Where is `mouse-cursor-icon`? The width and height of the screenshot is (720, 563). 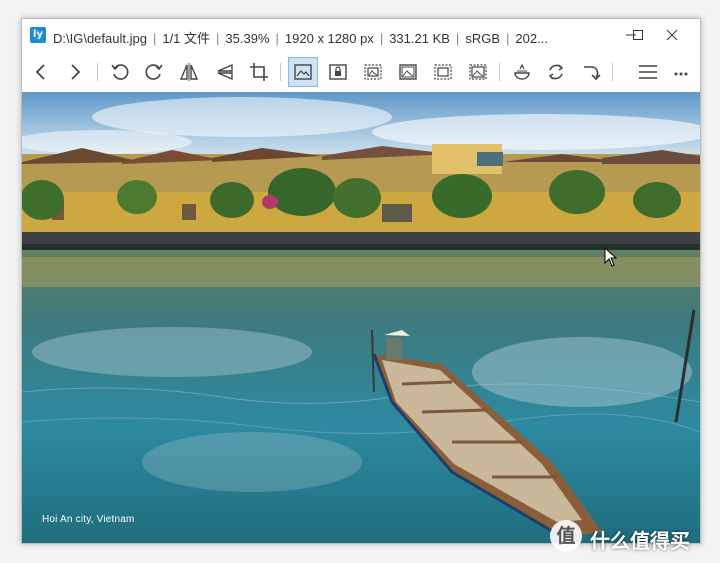 mouse-cursor-icon is located at coordinates (611, 257).